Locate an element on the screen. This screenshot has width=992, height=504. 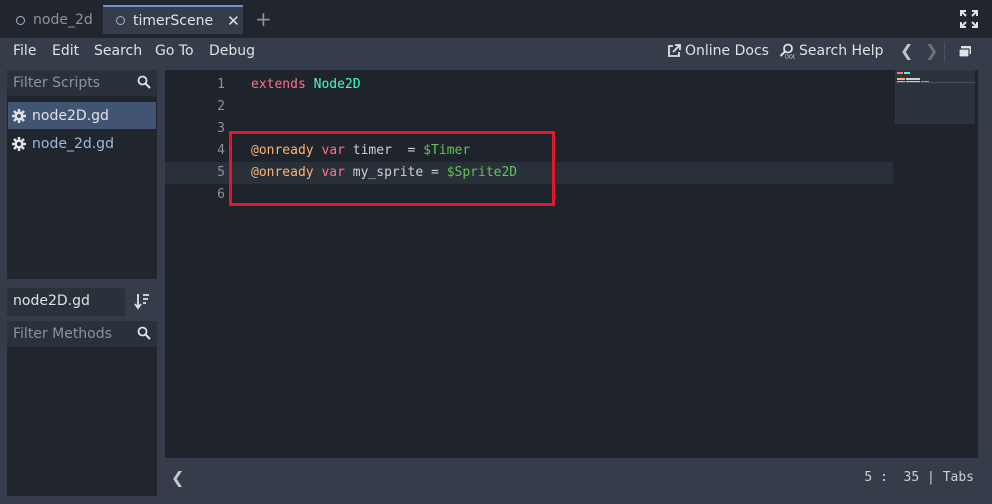
scene-tab-label: timerScene is located at coordinates (173, 20).